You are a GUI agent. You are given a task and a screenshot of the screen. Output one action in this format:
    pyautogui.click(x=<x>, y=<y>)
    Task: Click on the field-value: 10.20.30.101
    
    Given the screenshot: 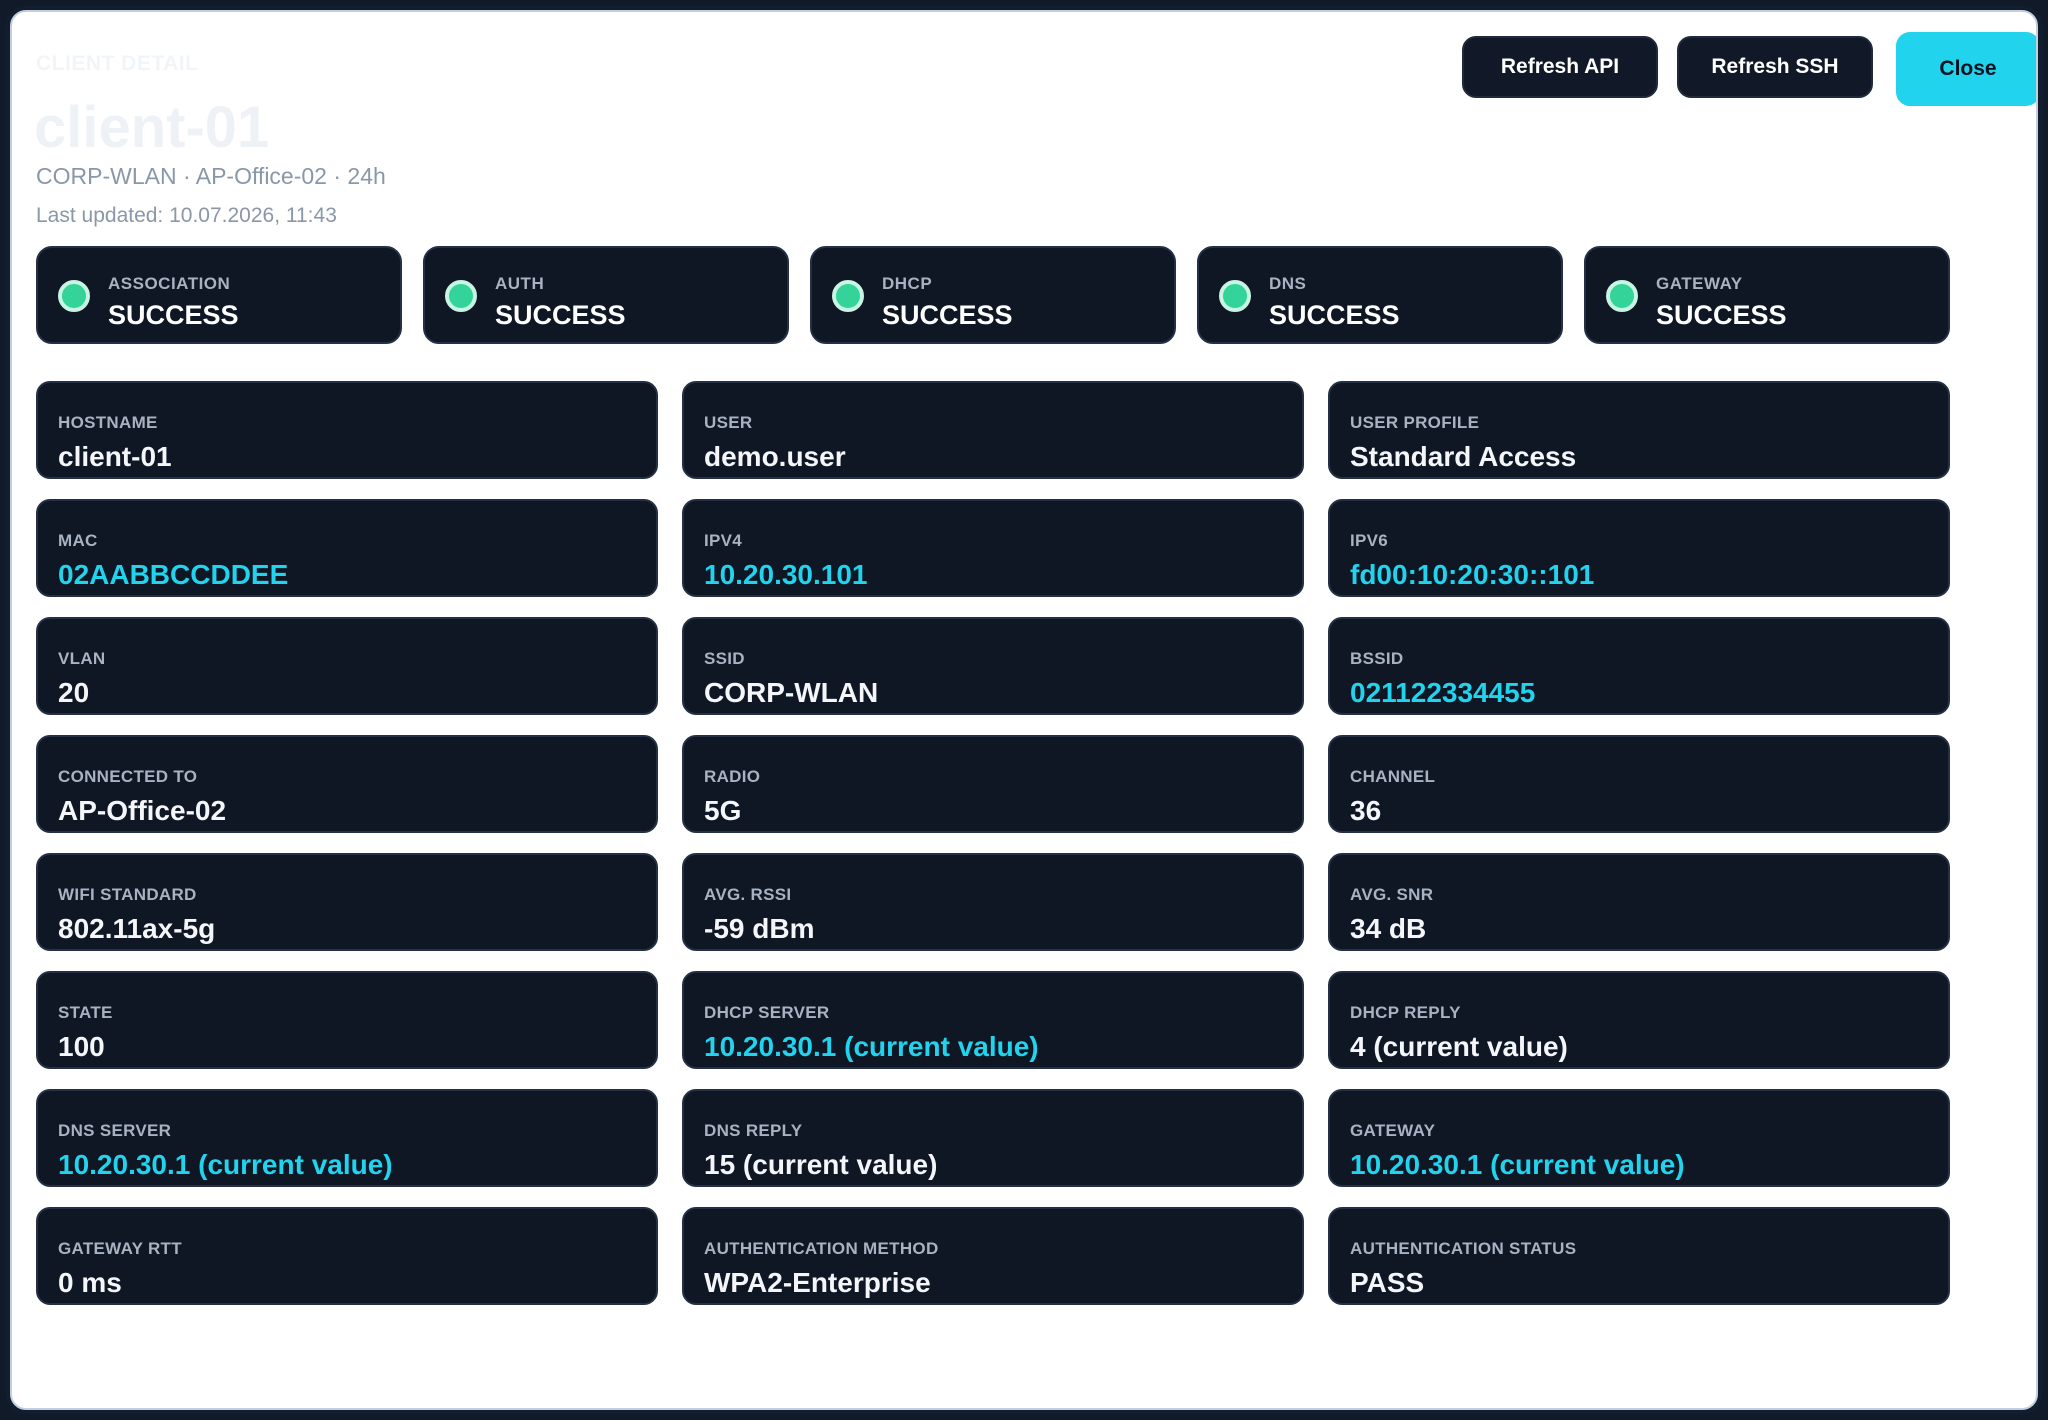 What is the action you would take?
    pyautogui.click(x=786, y=574)
    